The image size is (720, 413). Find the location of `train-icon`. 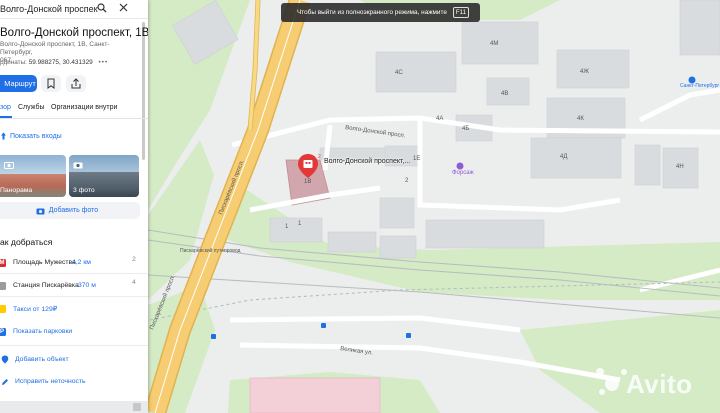

train-icon is located at coordinates (3, 286).